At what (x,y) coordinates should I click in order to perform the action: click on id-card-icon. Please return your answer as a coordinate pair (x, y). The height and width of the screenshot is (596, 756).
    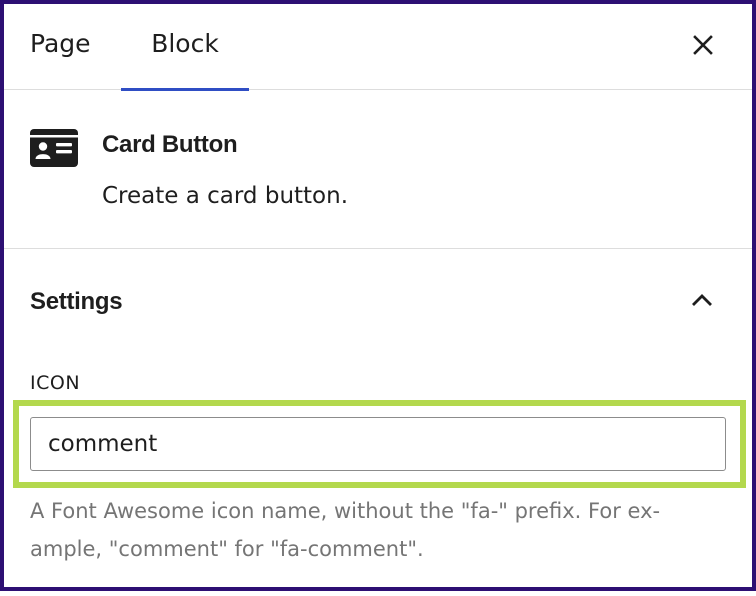
    Looking at the image, I should click on (54, 148).